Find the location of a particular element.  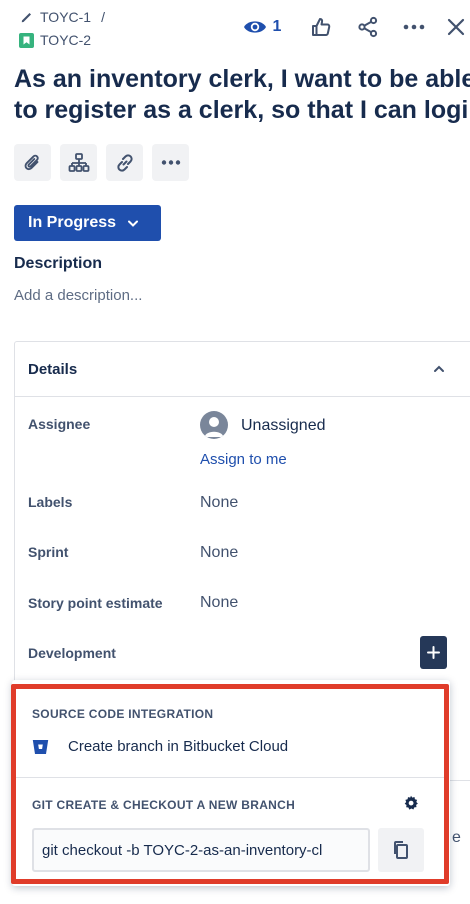

child-issue-icon is located at coordinates (78, 162).